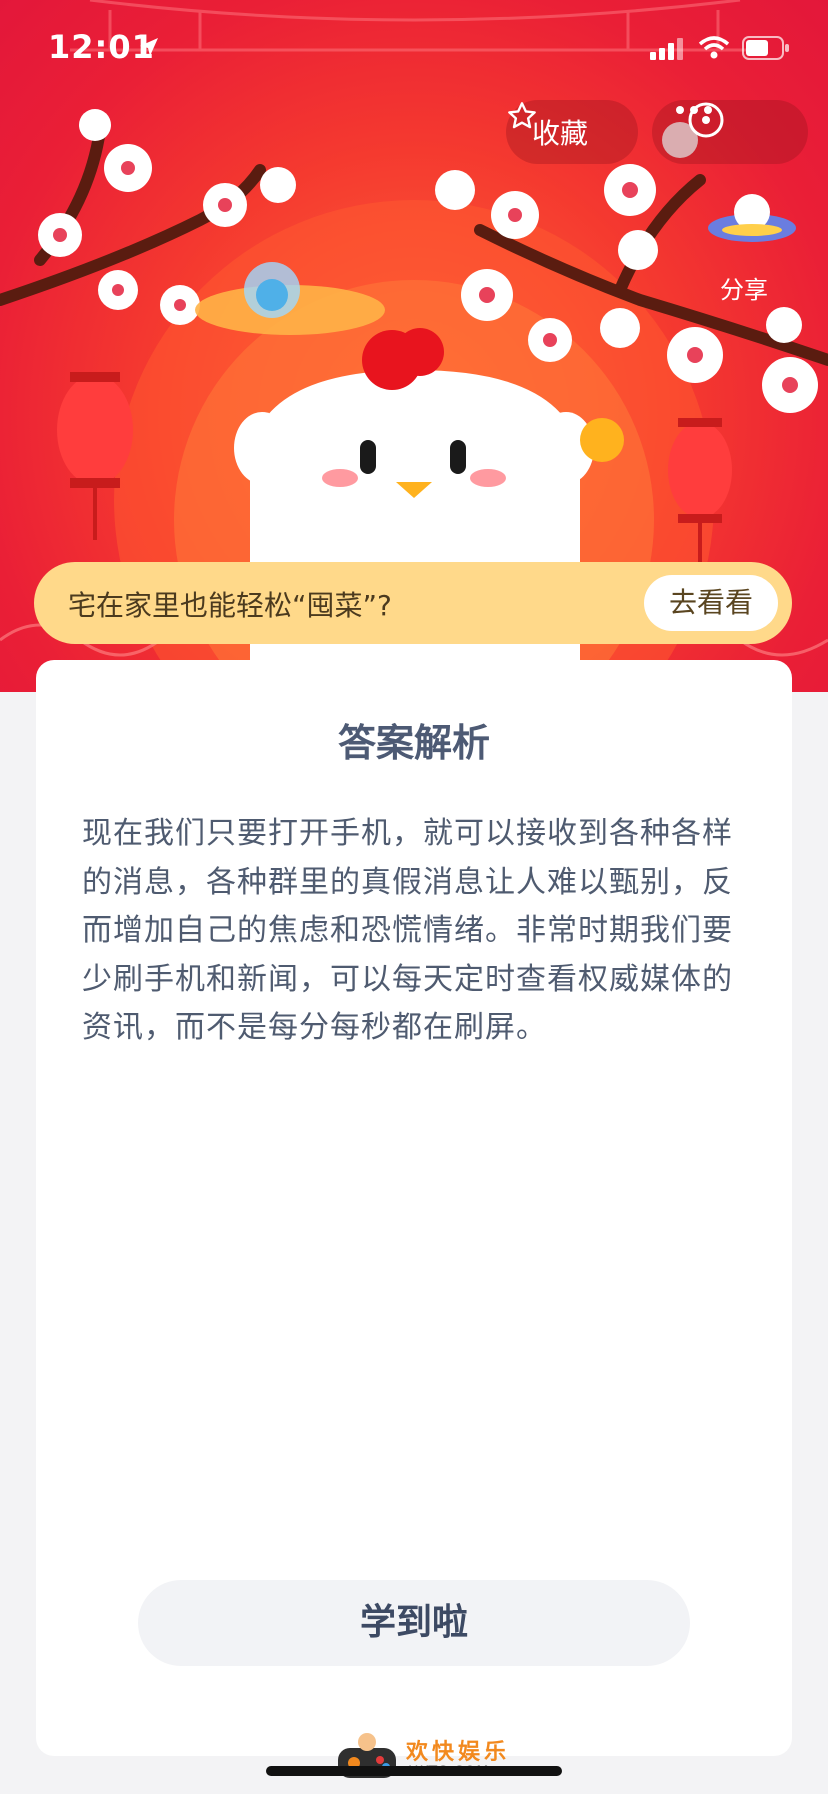 The height and width of the screenshot is (1794, 828). What do you see at coordinates (414, 50) in the screenshot?
I see `status-bar: 12:01` at bounding box center [414, 50].